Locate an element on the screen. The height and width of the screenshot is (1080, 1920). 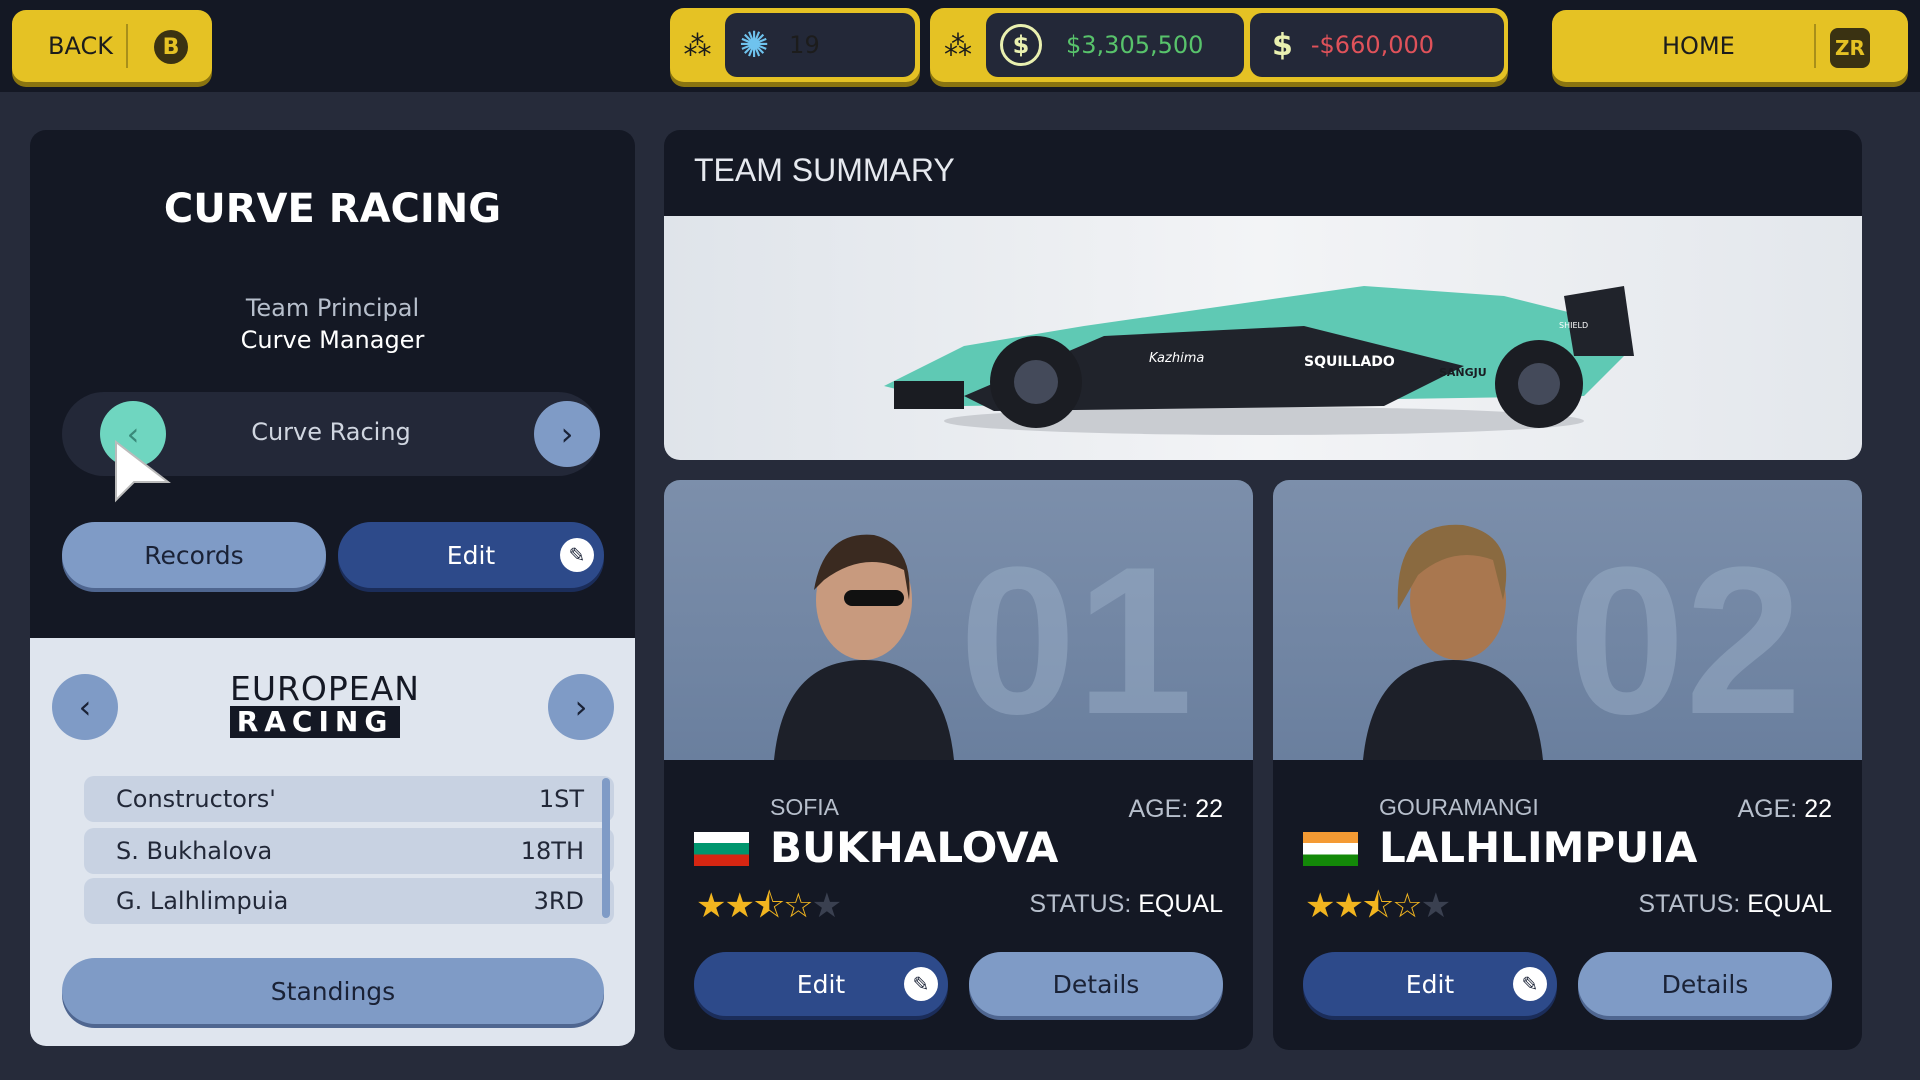
driver-portrait: 02 is located at coordinates (1567, 620).